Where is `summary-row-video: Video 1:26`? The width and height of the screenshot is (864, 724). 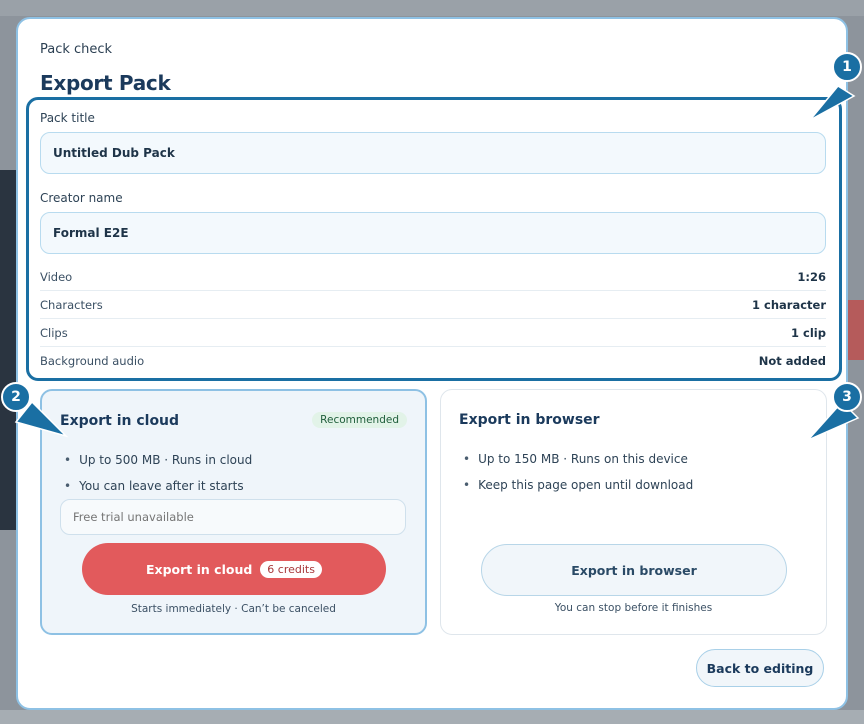 summary-row-video: Video 1:26 is located at coordinates (433, 277).